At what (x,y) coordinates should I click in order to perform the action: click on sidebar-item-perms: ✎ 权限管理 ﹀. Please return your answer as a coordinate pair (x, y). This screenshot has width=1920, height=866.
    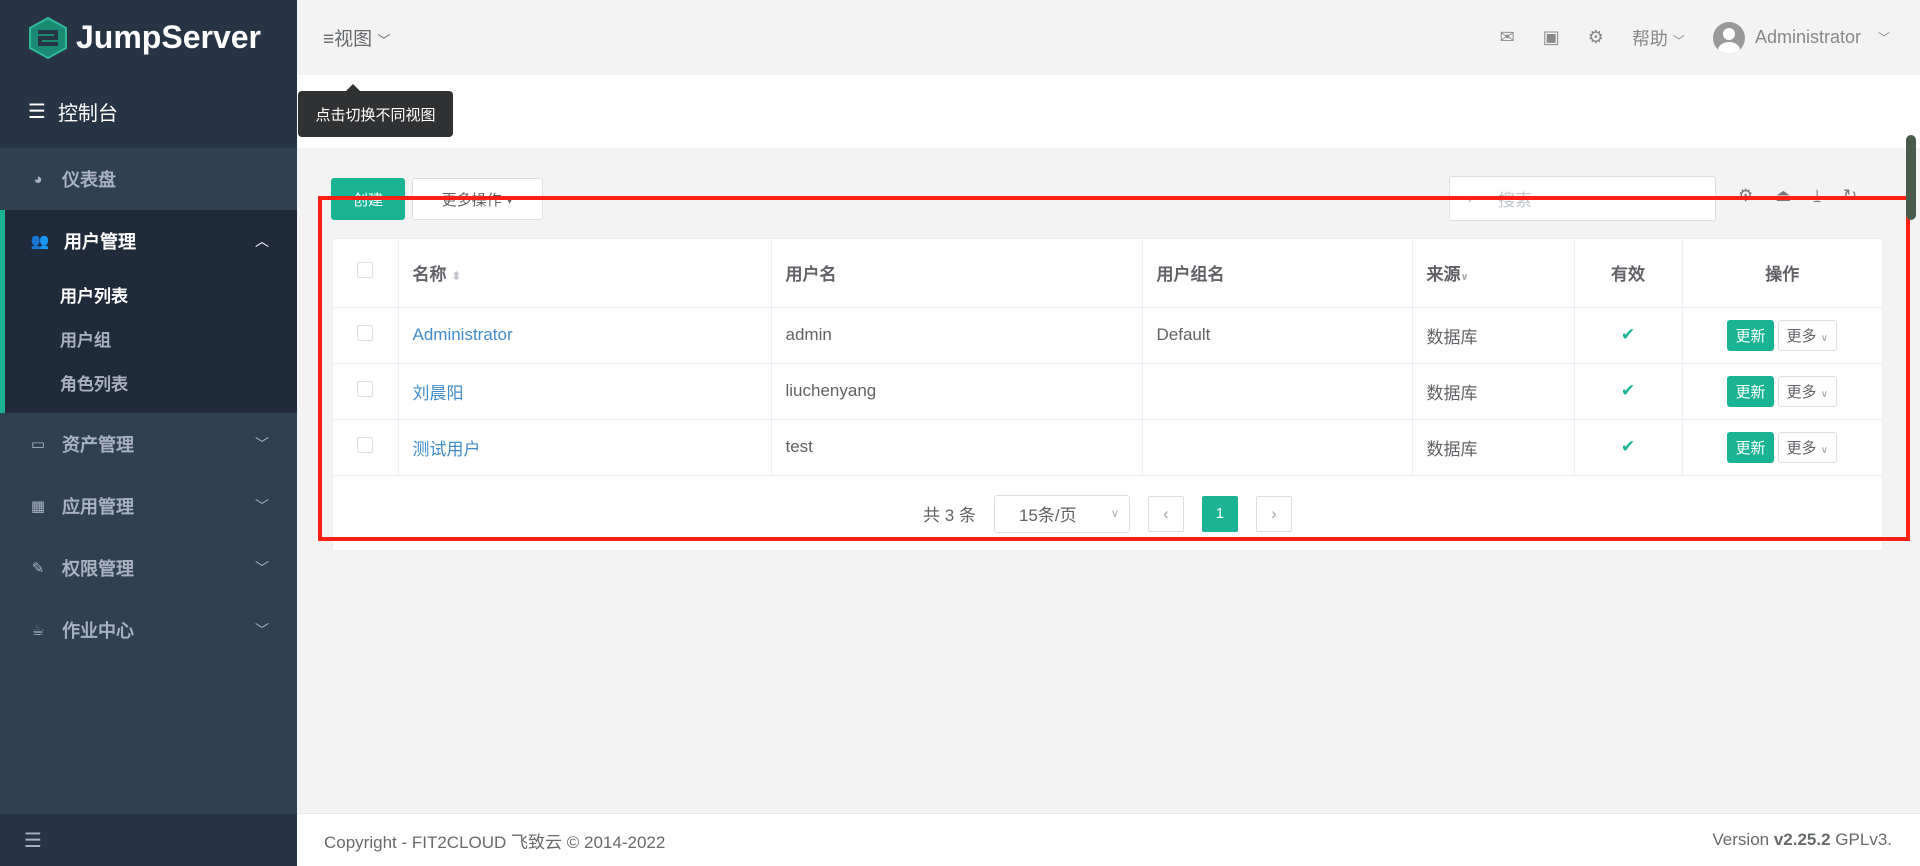
    Looking at the image, I should click on (148, 568).